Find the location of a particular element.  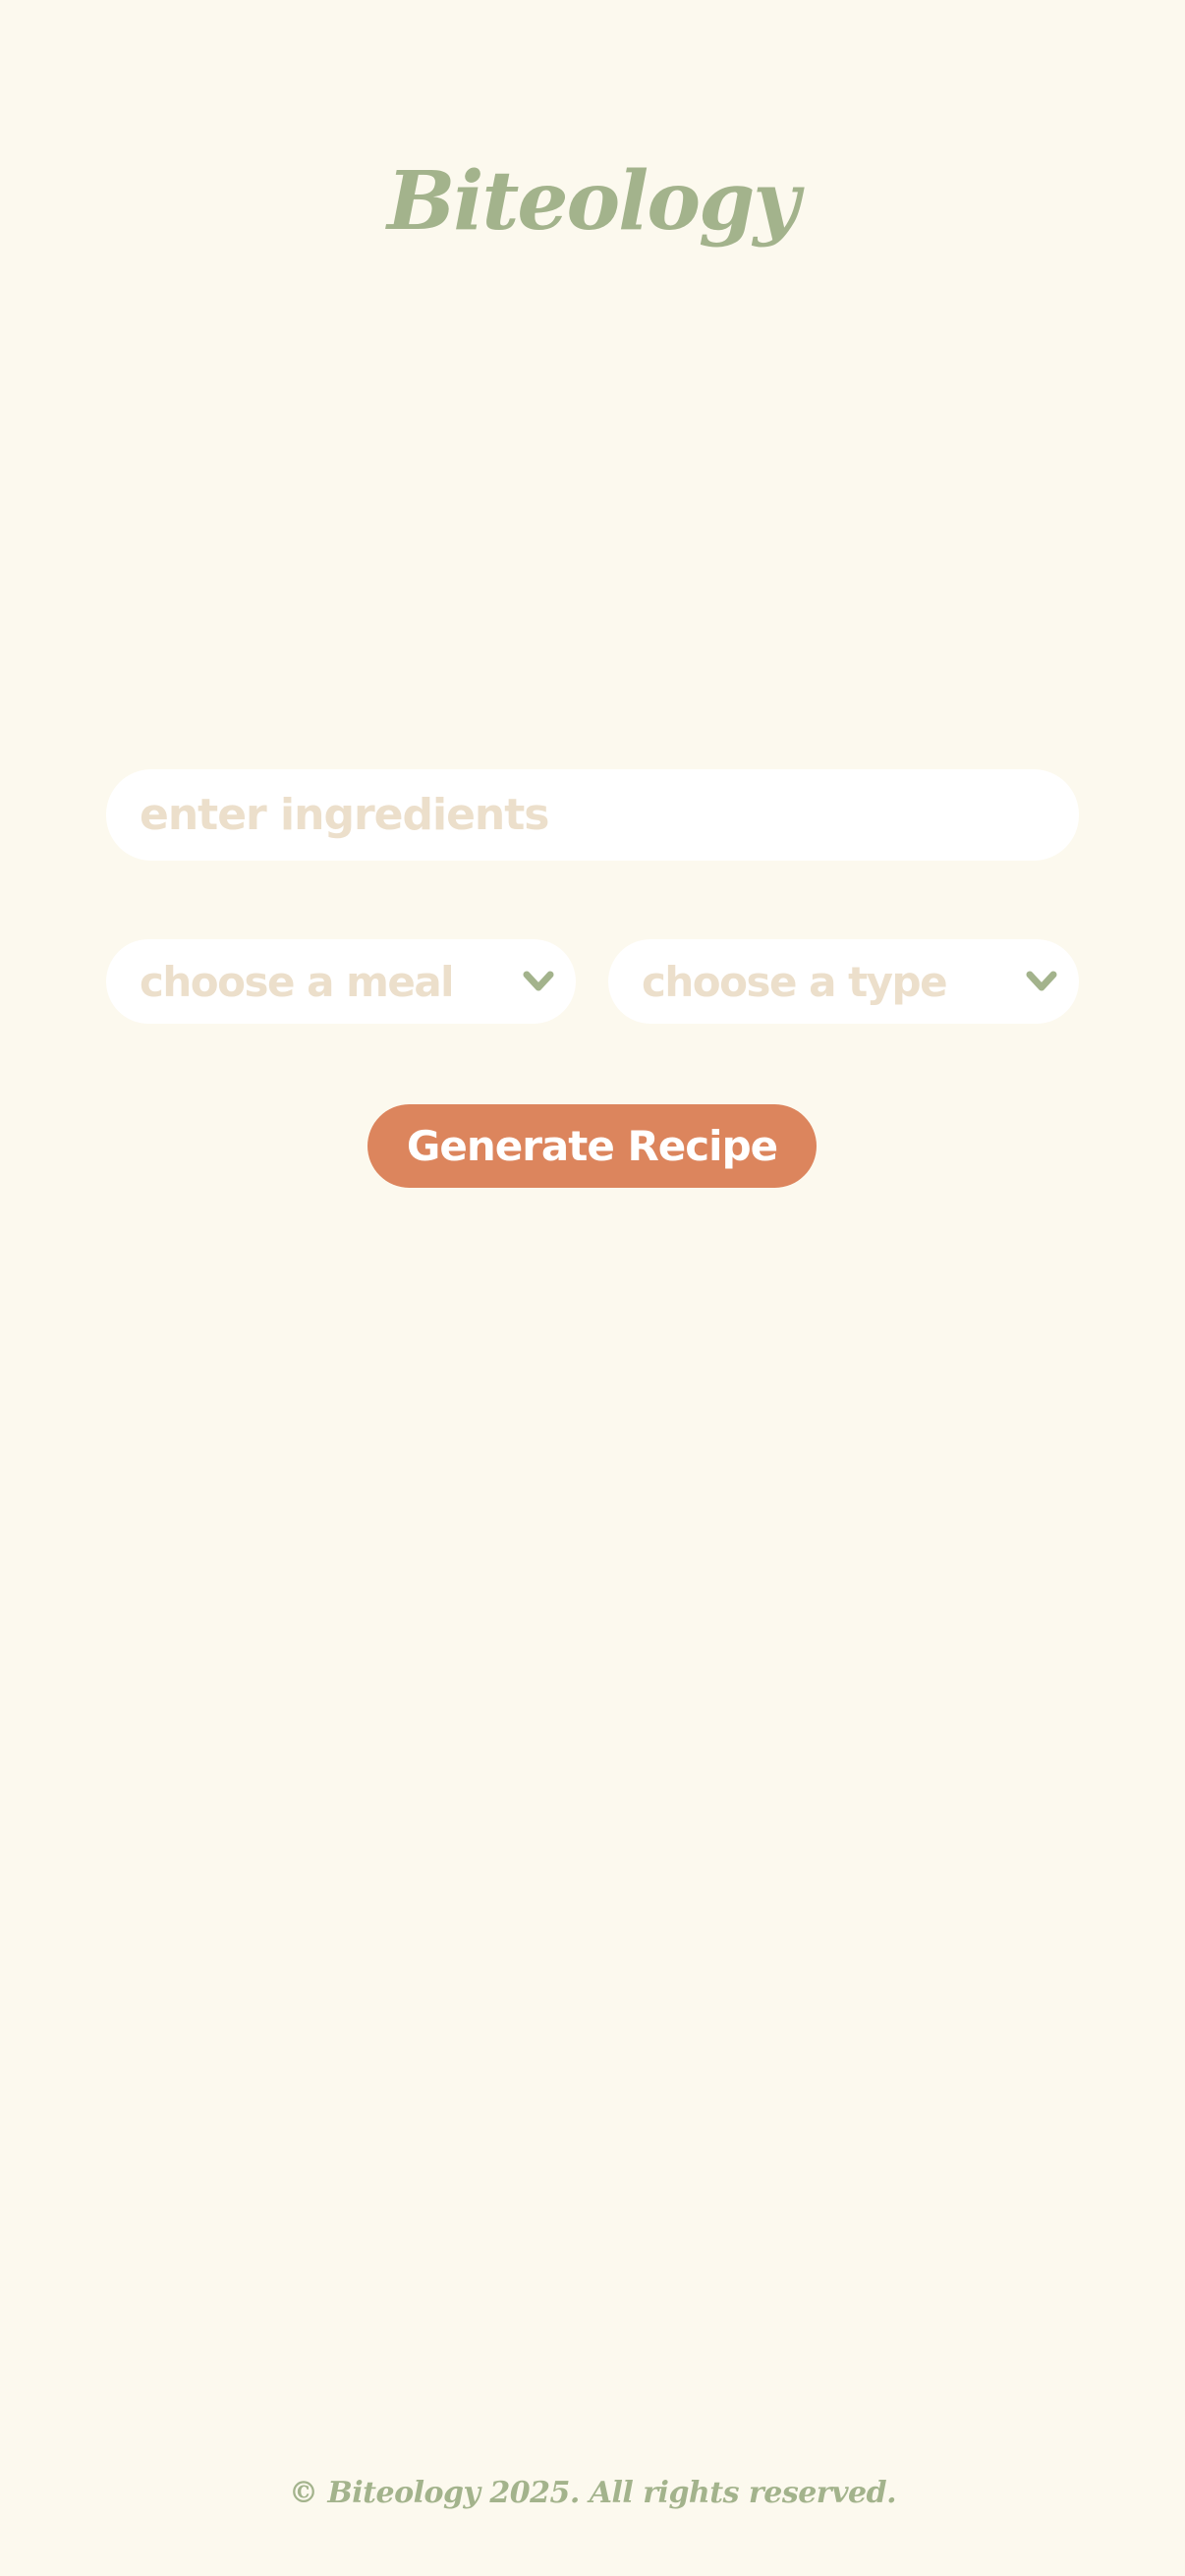

ingredients-field is located at coordinates (592, 815).